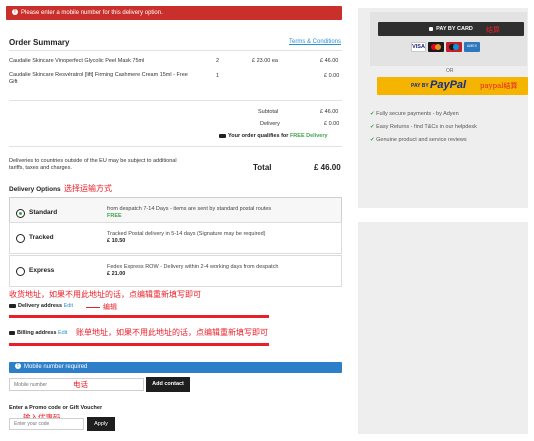 The image size is (534, 441). I want to click on paypal-button: PAY BY PayPal paypal结算, so click(452, 86).